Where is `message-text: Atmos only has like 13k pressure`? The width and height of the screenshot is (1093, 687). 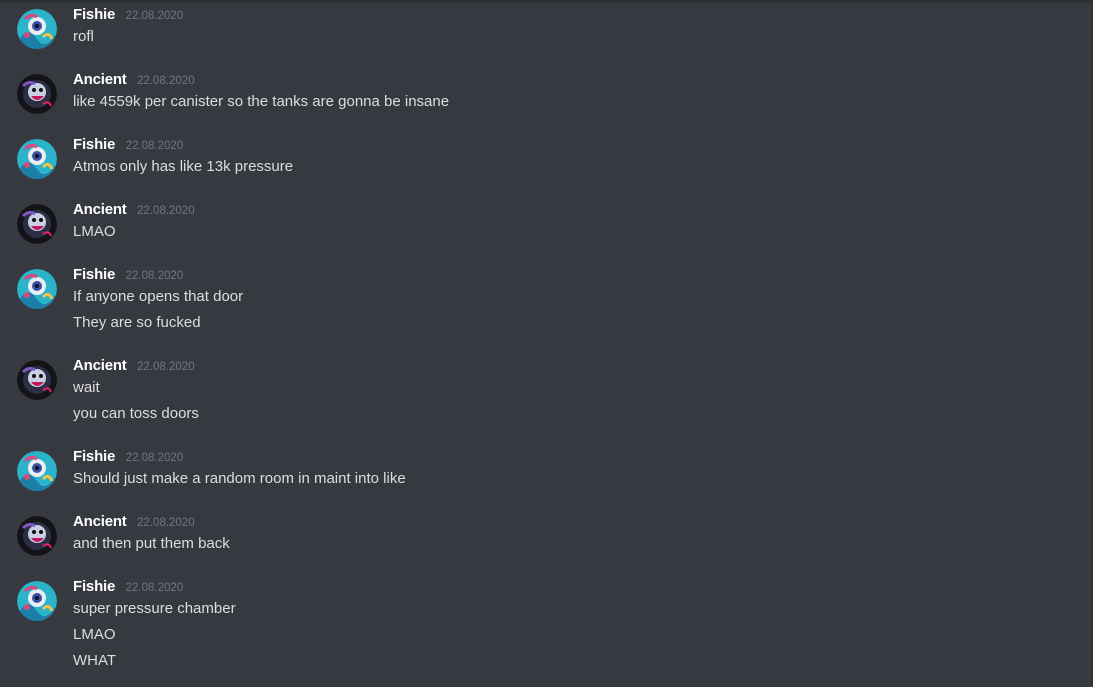 message-text: Atmos only has like 13k pressure is located at coordinates (183, 166).